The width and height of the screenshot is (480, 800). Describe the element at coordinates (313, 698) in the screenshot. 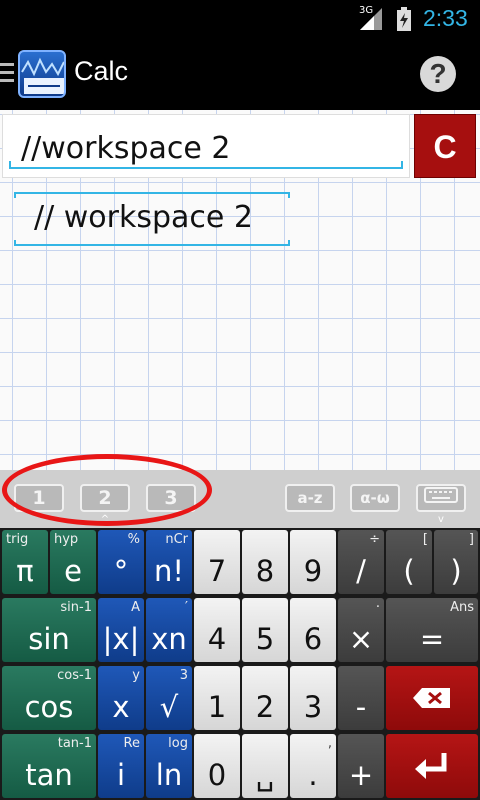

I see `digit-3-key: 3` at that location.